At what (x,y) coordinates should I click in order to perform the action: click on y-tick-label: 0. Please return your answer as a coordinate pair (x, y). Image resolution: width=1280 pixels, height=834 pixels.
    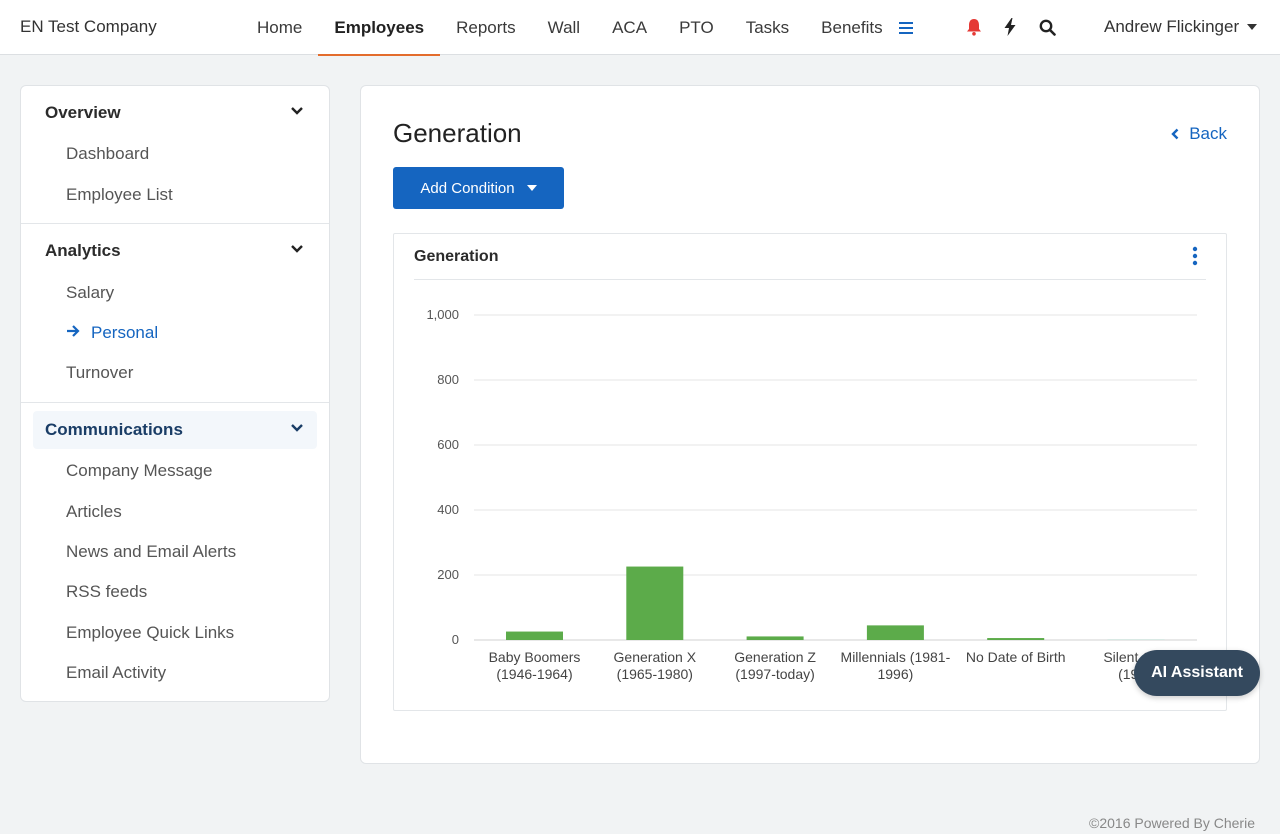
    Looking at the image, I should click on (455, 639).